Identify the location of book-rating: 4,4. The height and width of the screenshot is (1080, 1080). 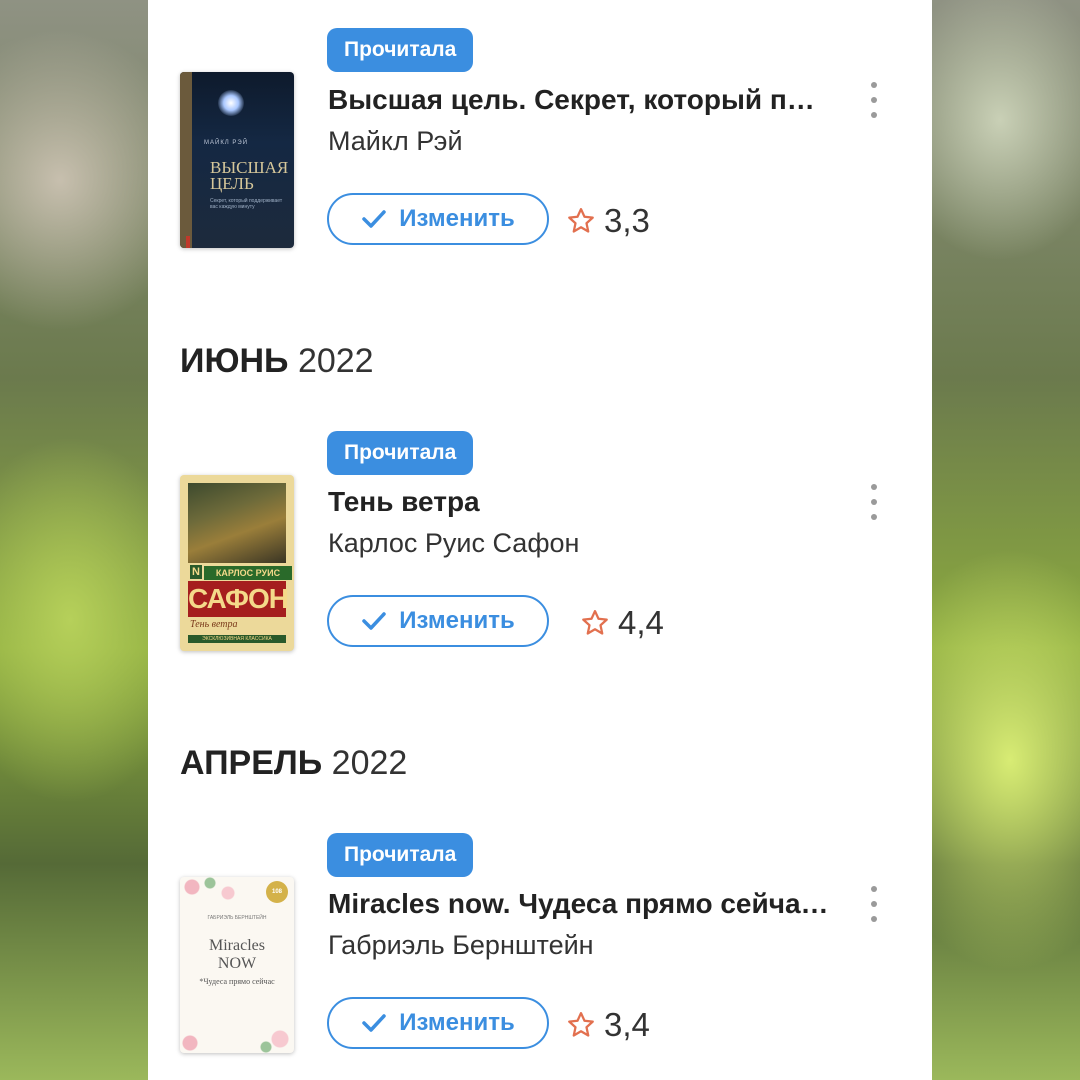
(622, 623).